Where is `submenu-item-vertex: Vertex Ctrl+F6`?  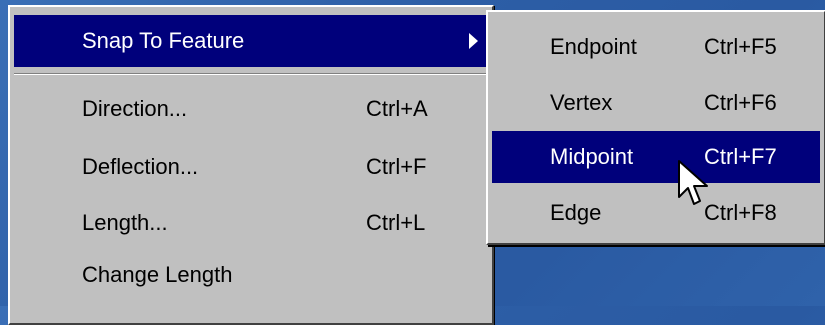
submenu-item-vertex: Vertex Ctrl+F6 is located at coordinates (656, 103).